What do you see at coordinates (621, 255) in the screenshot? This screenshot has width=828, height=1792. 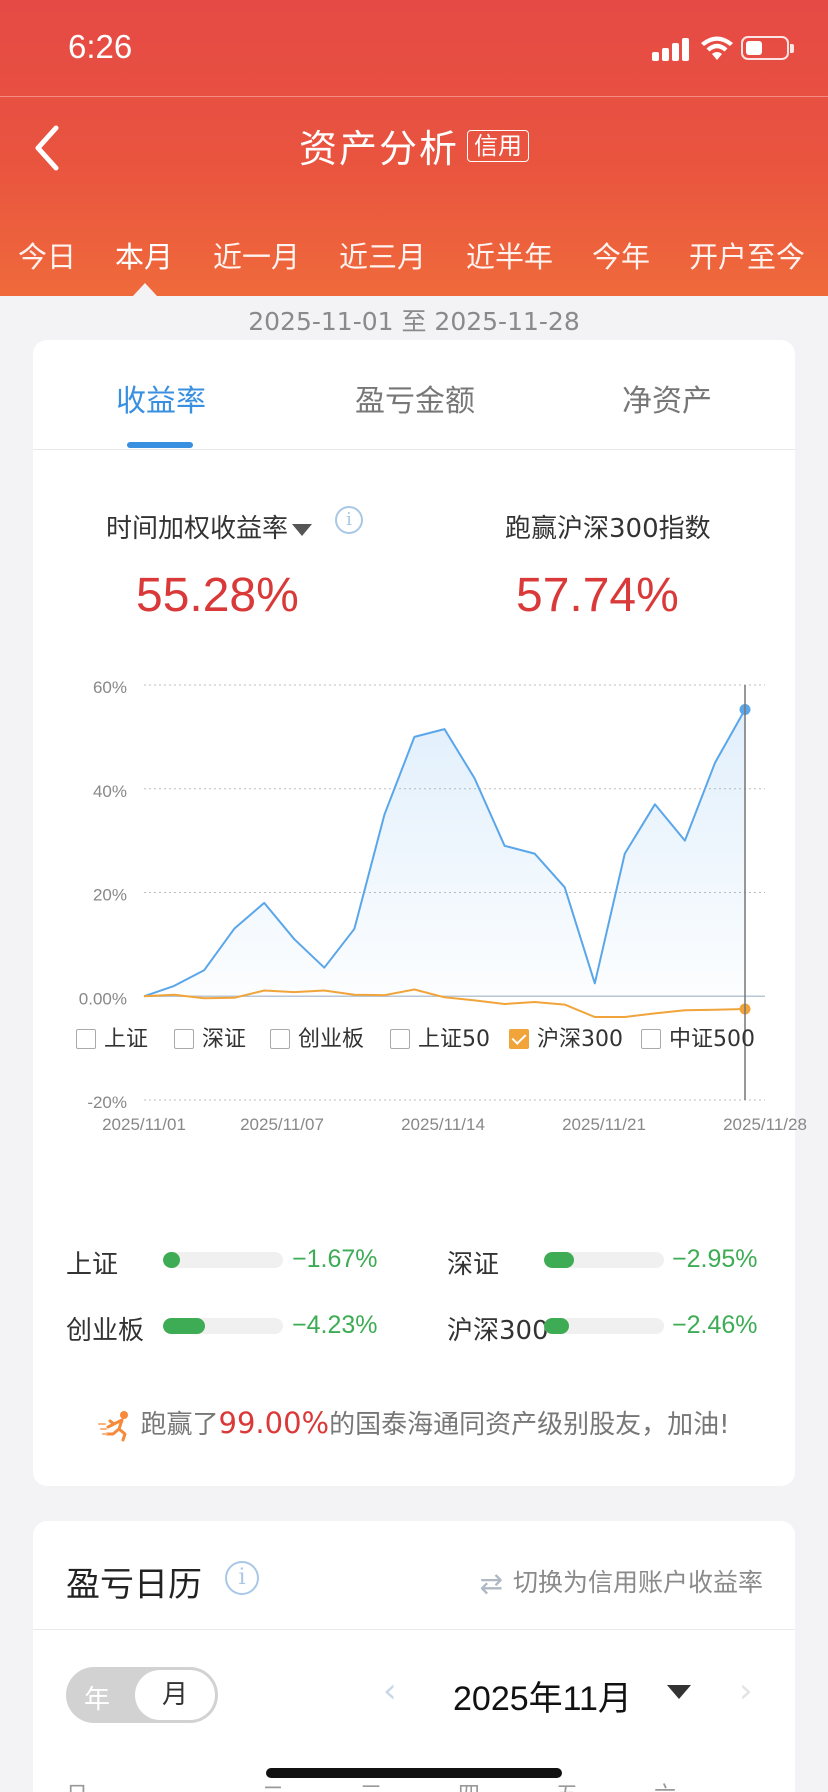 I see `tab-this-year: 今年` at bounding box center [621, 255].